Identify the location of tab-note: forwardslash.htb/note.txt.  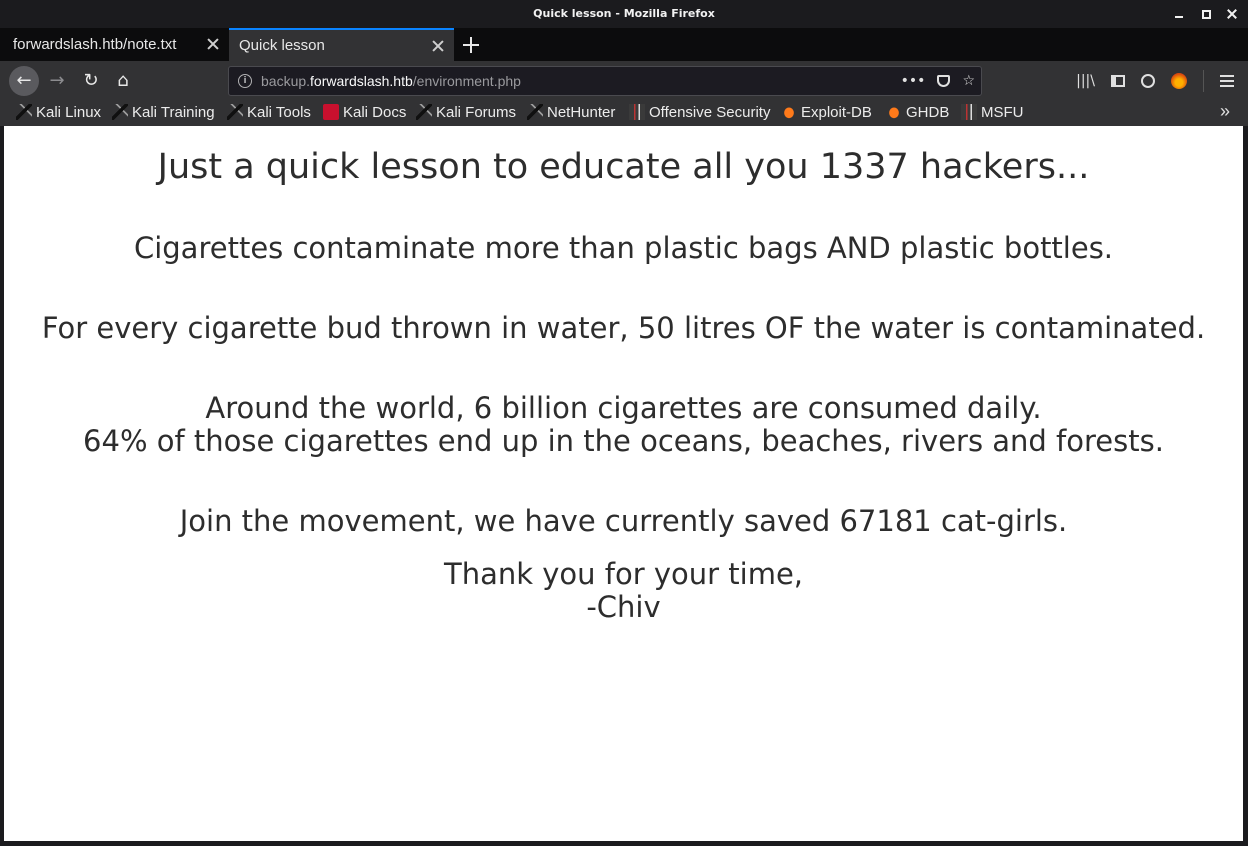
(114, 44).